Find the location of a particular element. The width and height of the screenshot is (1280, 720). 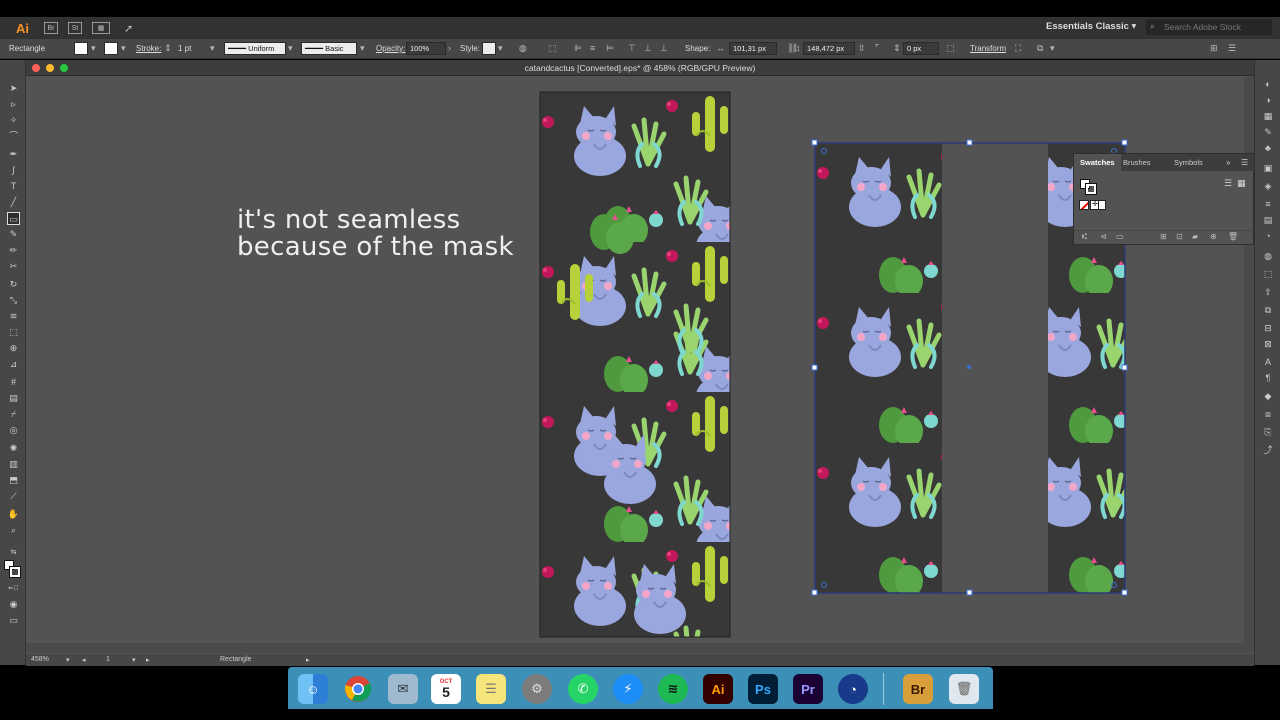

transparency-icon: ◔ is located at coordinates (1268, 236).